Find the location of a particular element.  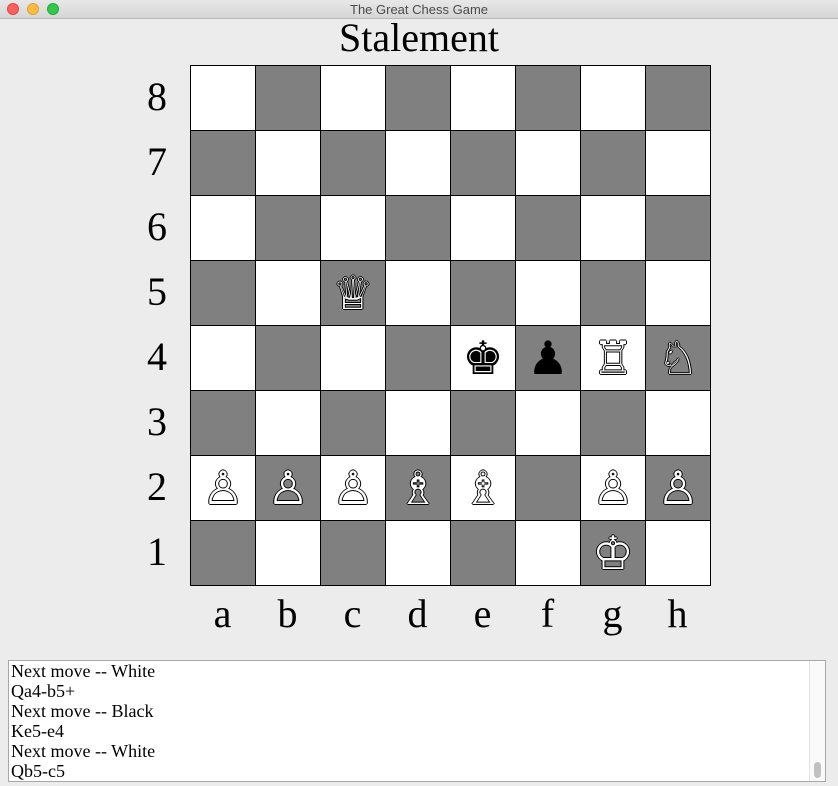

square-h7 is located at coordinates (678, 163).